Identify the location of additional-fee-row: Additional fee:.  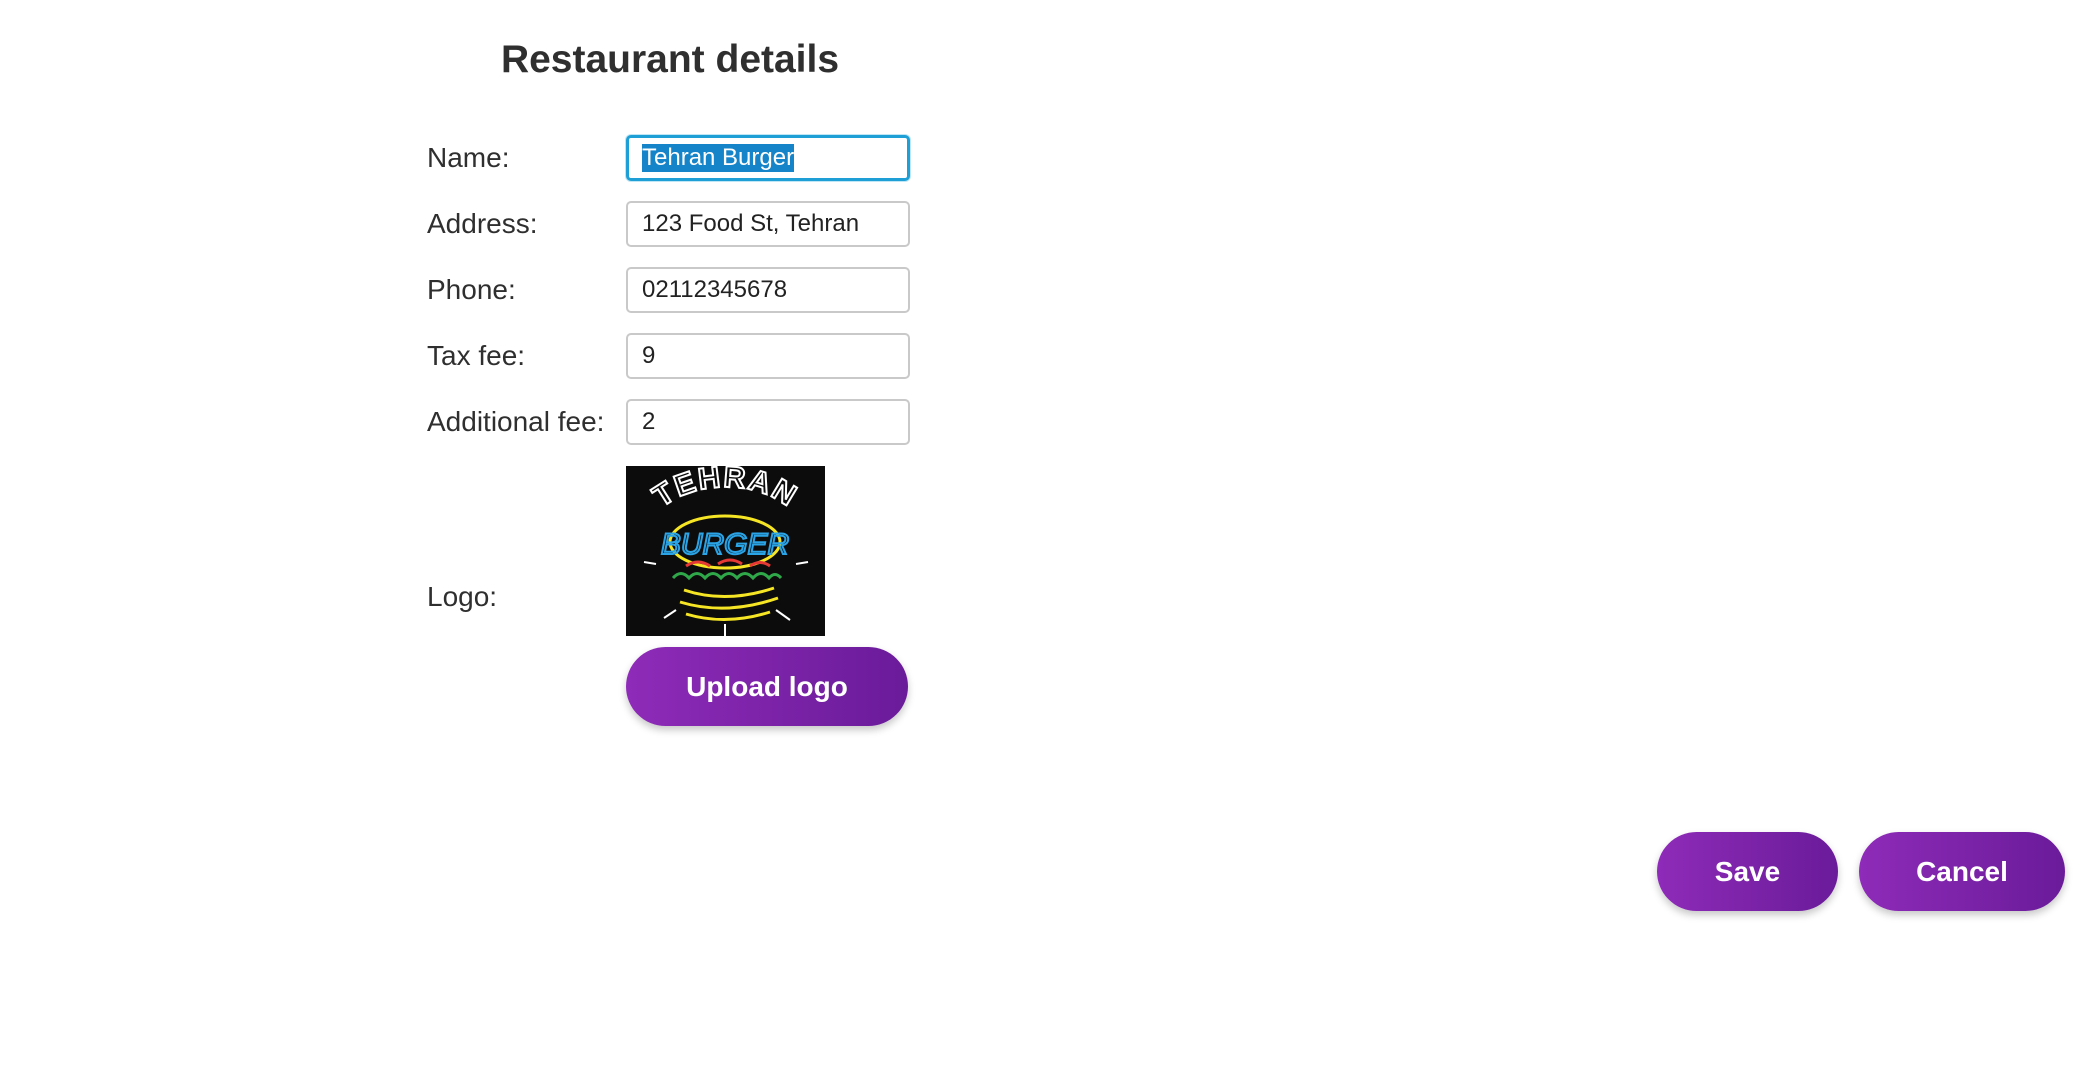
(677, 422).